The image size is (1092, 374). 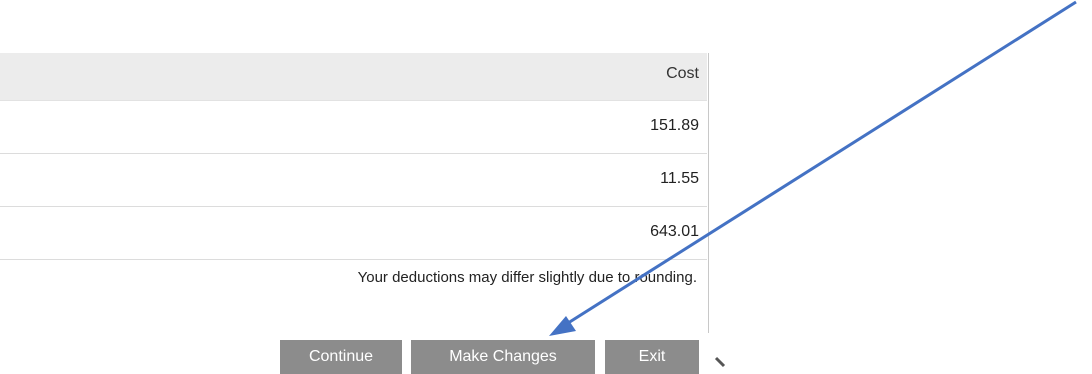 What do you see at coordinates (353, 233) in the screenshot?
I see `table-row: 643.01` at bounding box center [353, 233].